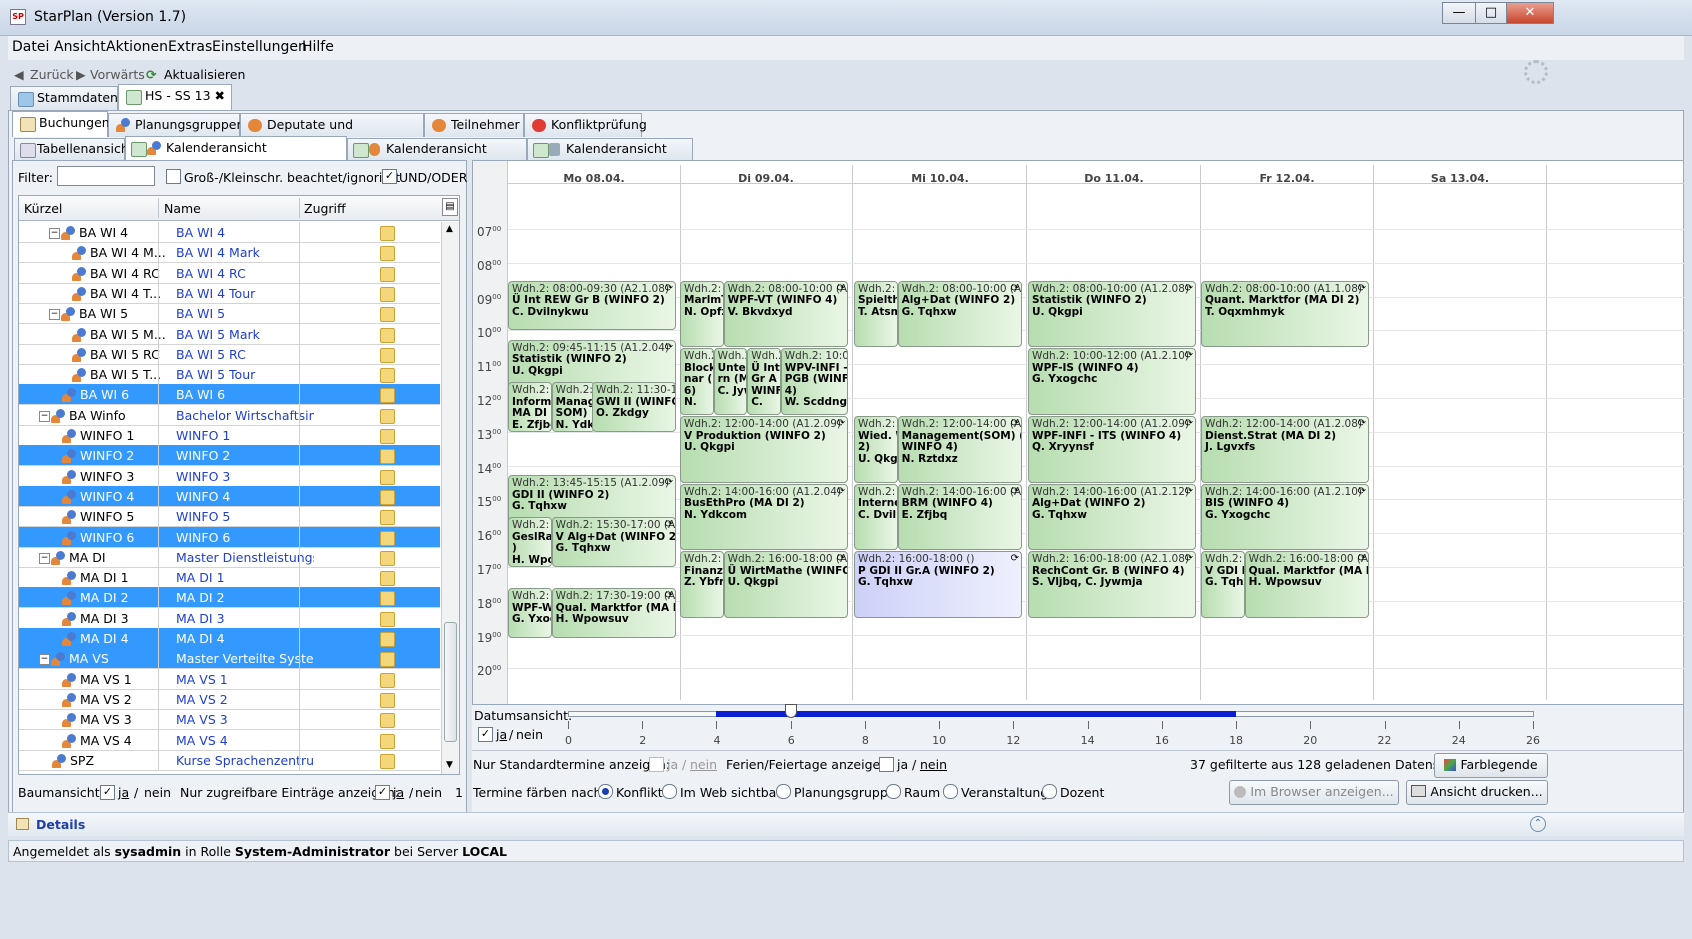  What do you see at coordinates (220, 96) in the screenshot?
I see `close-tab-icon: ✖` at bounding box center [220, 96].